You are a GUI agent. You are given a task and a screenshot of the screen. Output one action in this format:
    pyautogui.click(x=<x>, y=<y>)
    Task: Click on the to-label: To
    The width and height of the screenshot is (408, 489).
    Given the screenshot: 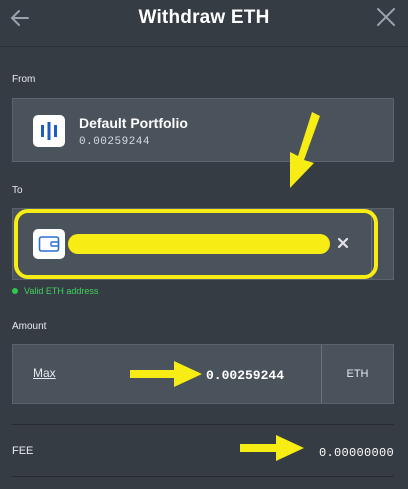 What is the action you would take?
    pyautogui.click(x=17, y=190)
    